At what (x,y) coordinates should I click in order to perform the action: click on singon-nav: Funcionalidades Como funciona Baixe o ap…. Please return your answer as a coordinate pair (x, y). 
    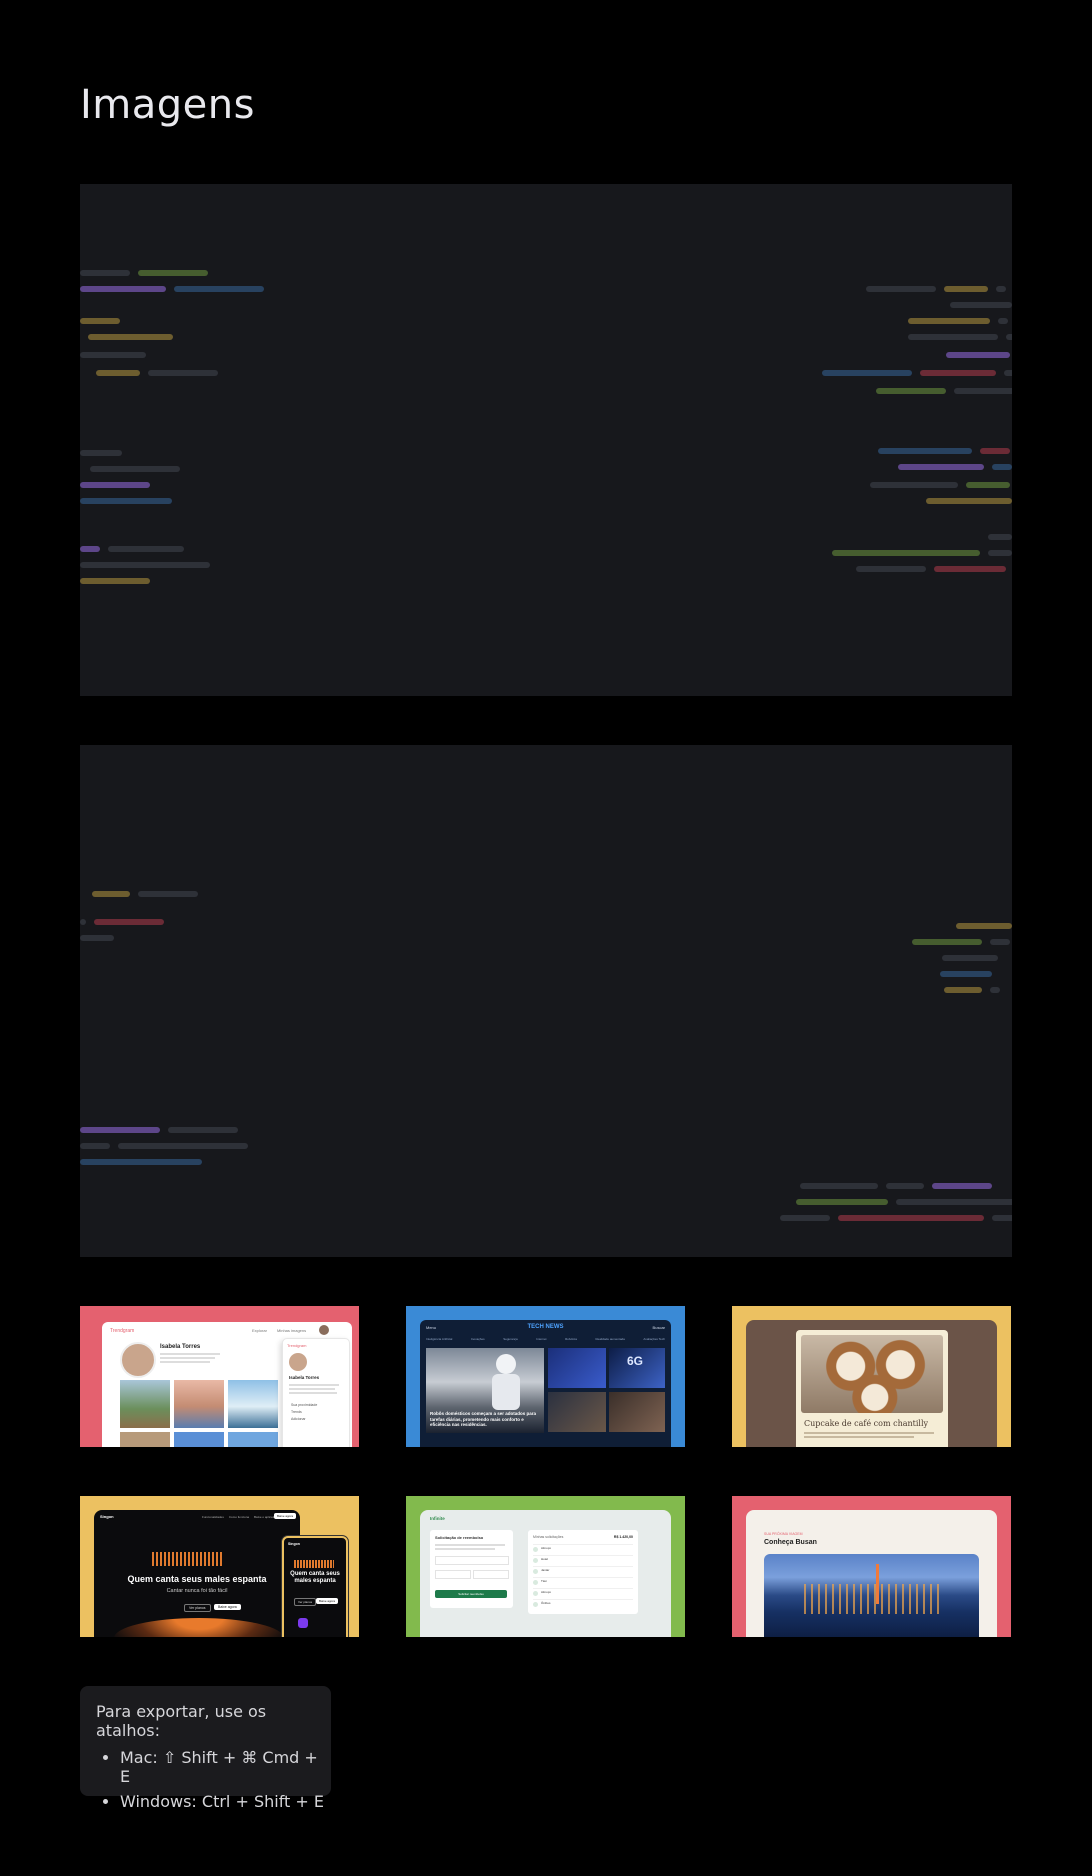
    Looking at the image, I should click on (239, 1517).